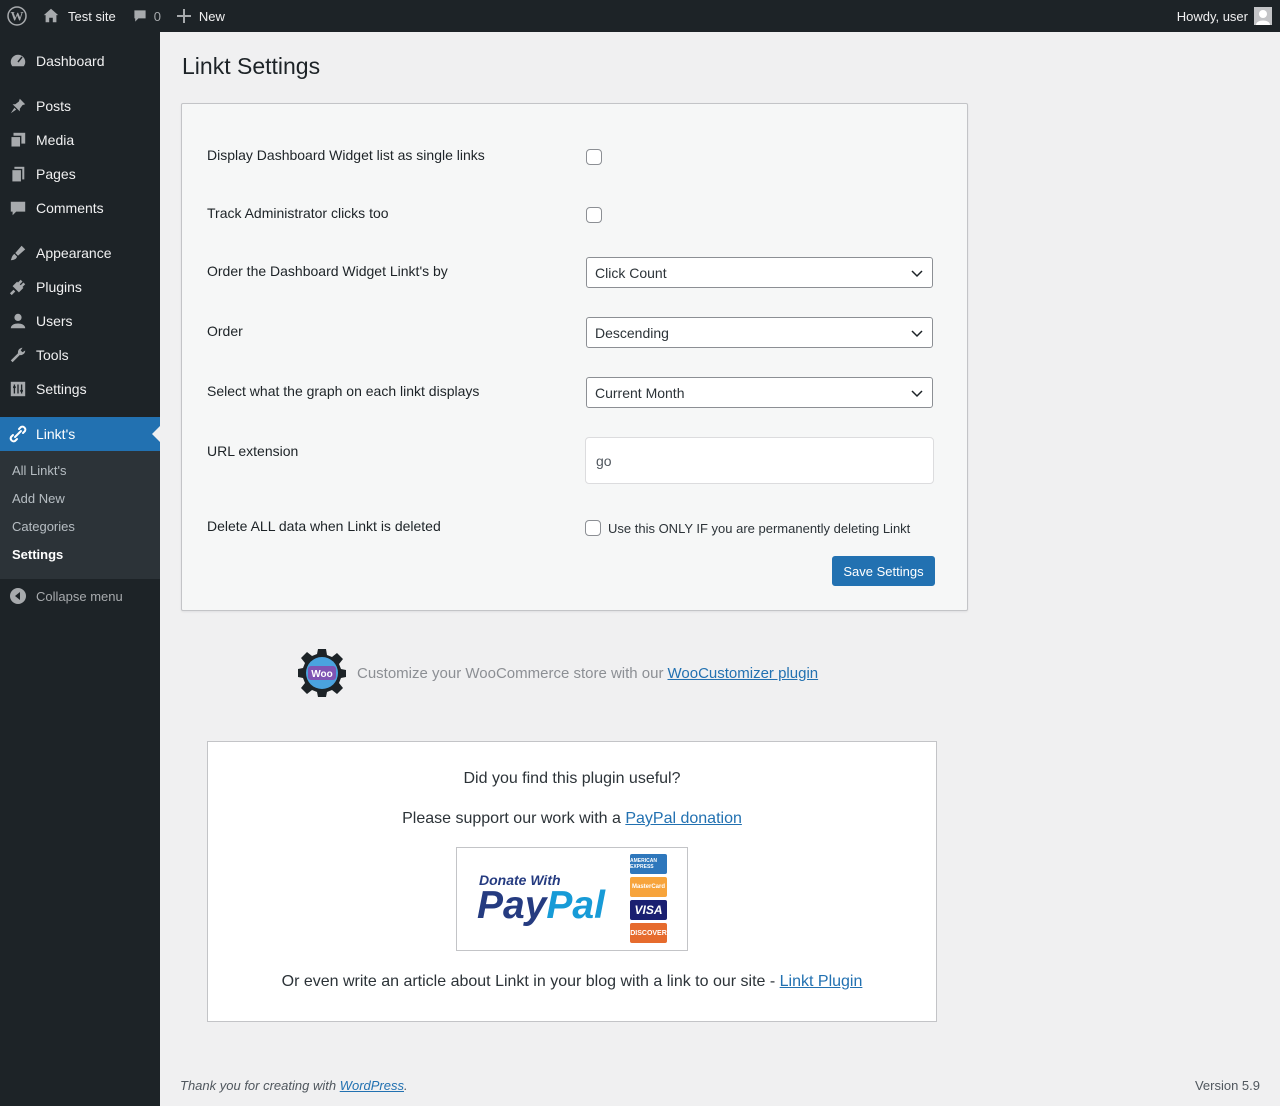  I want to click on sidebar-item-dashboard: Dashboard, so click(80, 61).